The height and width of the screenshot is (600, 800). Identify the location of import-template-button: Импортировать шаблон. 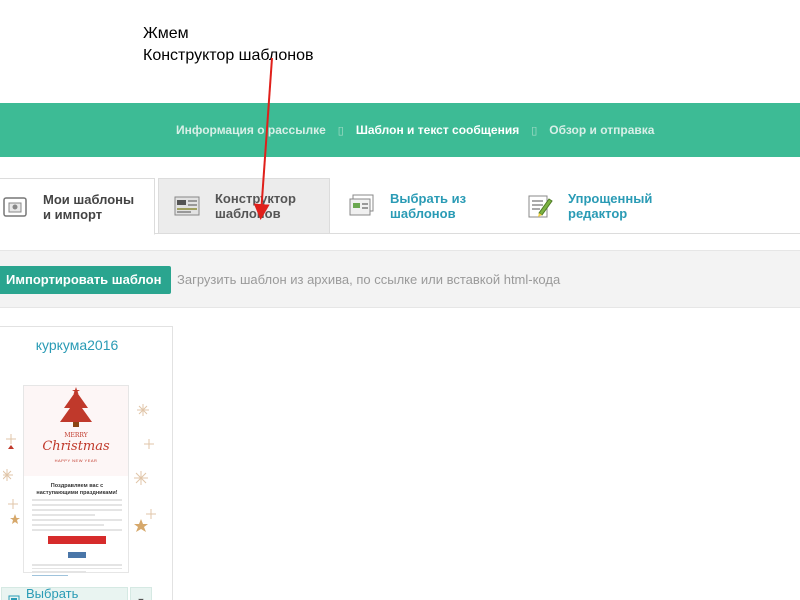
(86, 280).